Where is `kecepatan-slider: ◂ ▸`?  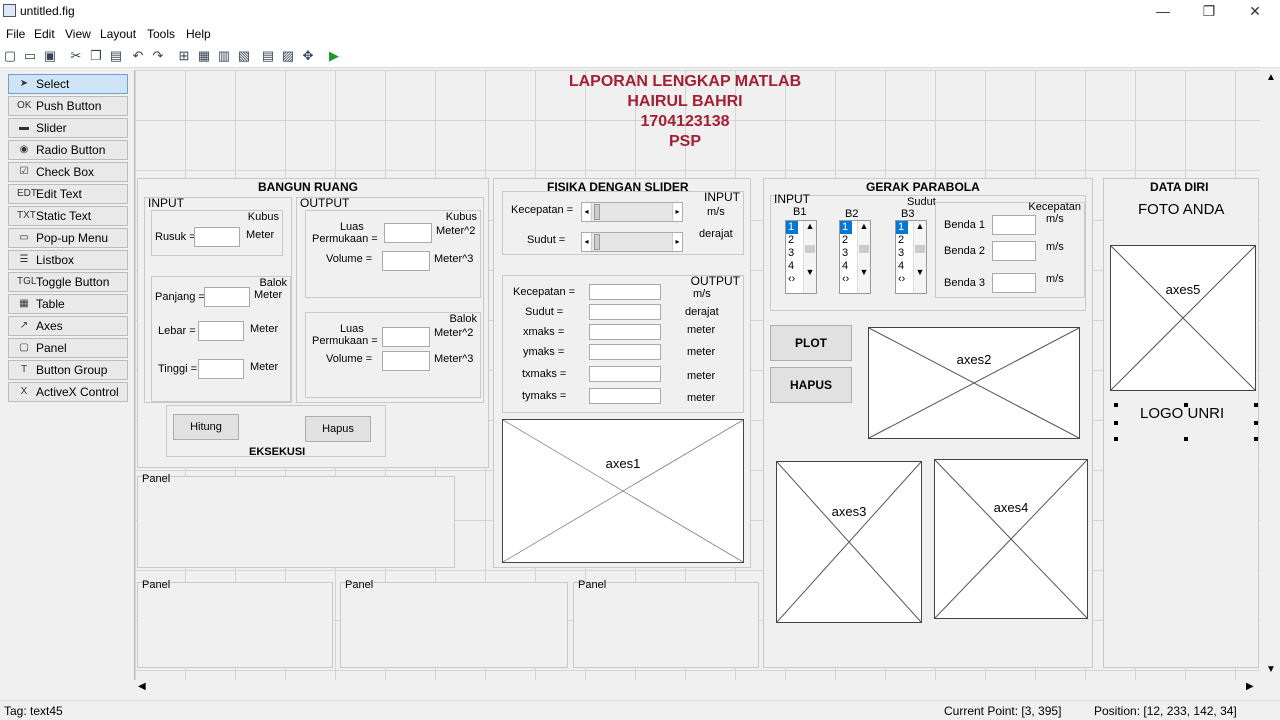 kecepatan-slider: ◂ ▸ is located at coordinates (632, 212).